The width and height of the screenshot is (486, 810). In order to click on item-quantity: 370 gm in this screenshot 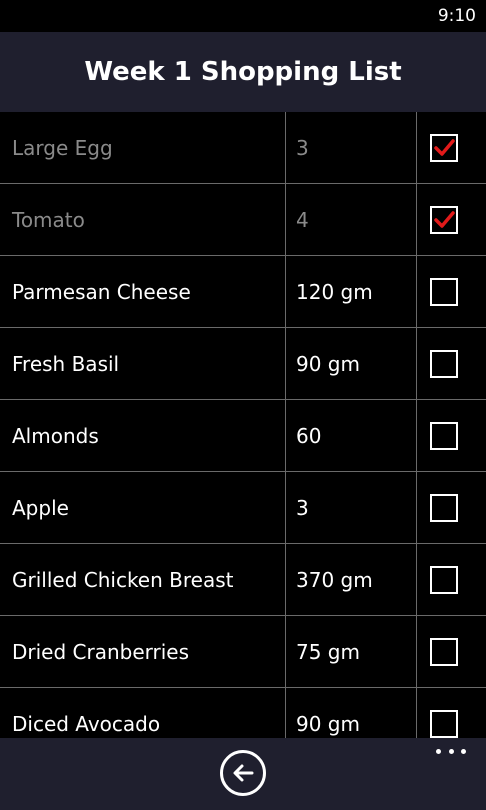, I will do `click(334, 580)`.